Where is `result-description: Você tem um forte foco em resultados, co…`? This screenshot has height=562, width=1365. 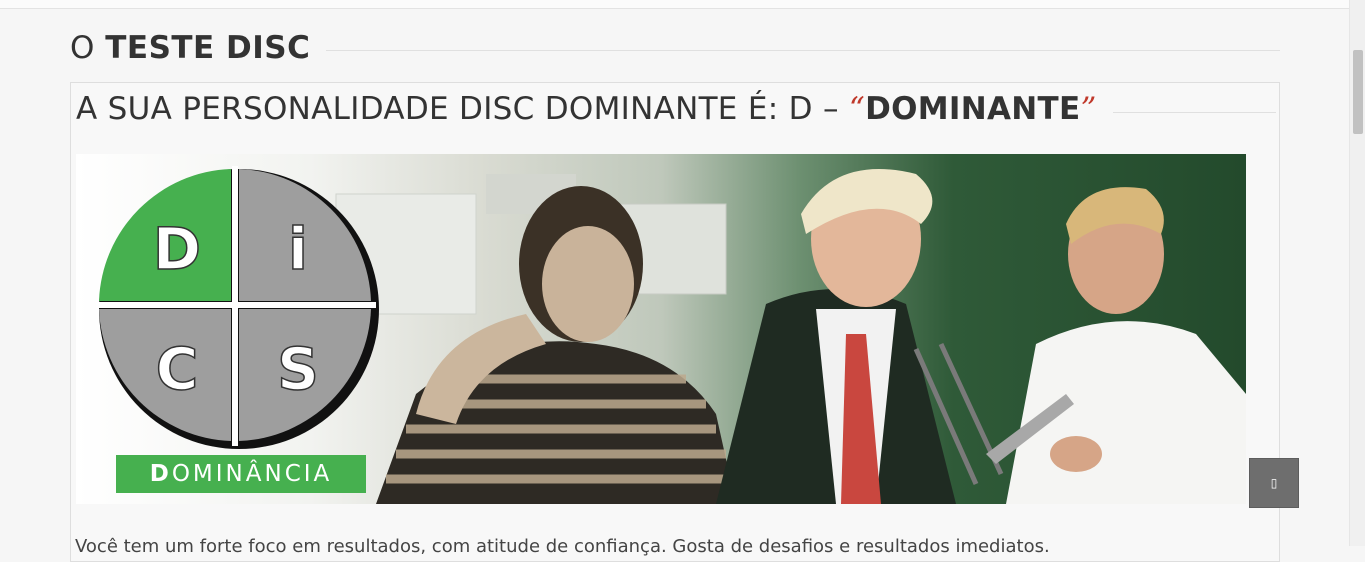
result-description: Você tem um forte foco em resultados, co… is located at coordinates (562, 546).